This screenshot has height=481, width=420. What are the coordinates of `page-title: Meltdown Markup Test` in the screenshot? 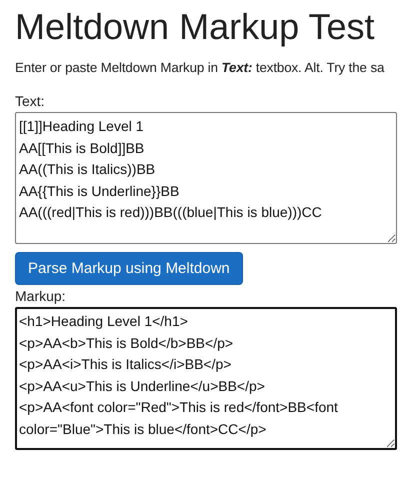 It's located at (195, 27).